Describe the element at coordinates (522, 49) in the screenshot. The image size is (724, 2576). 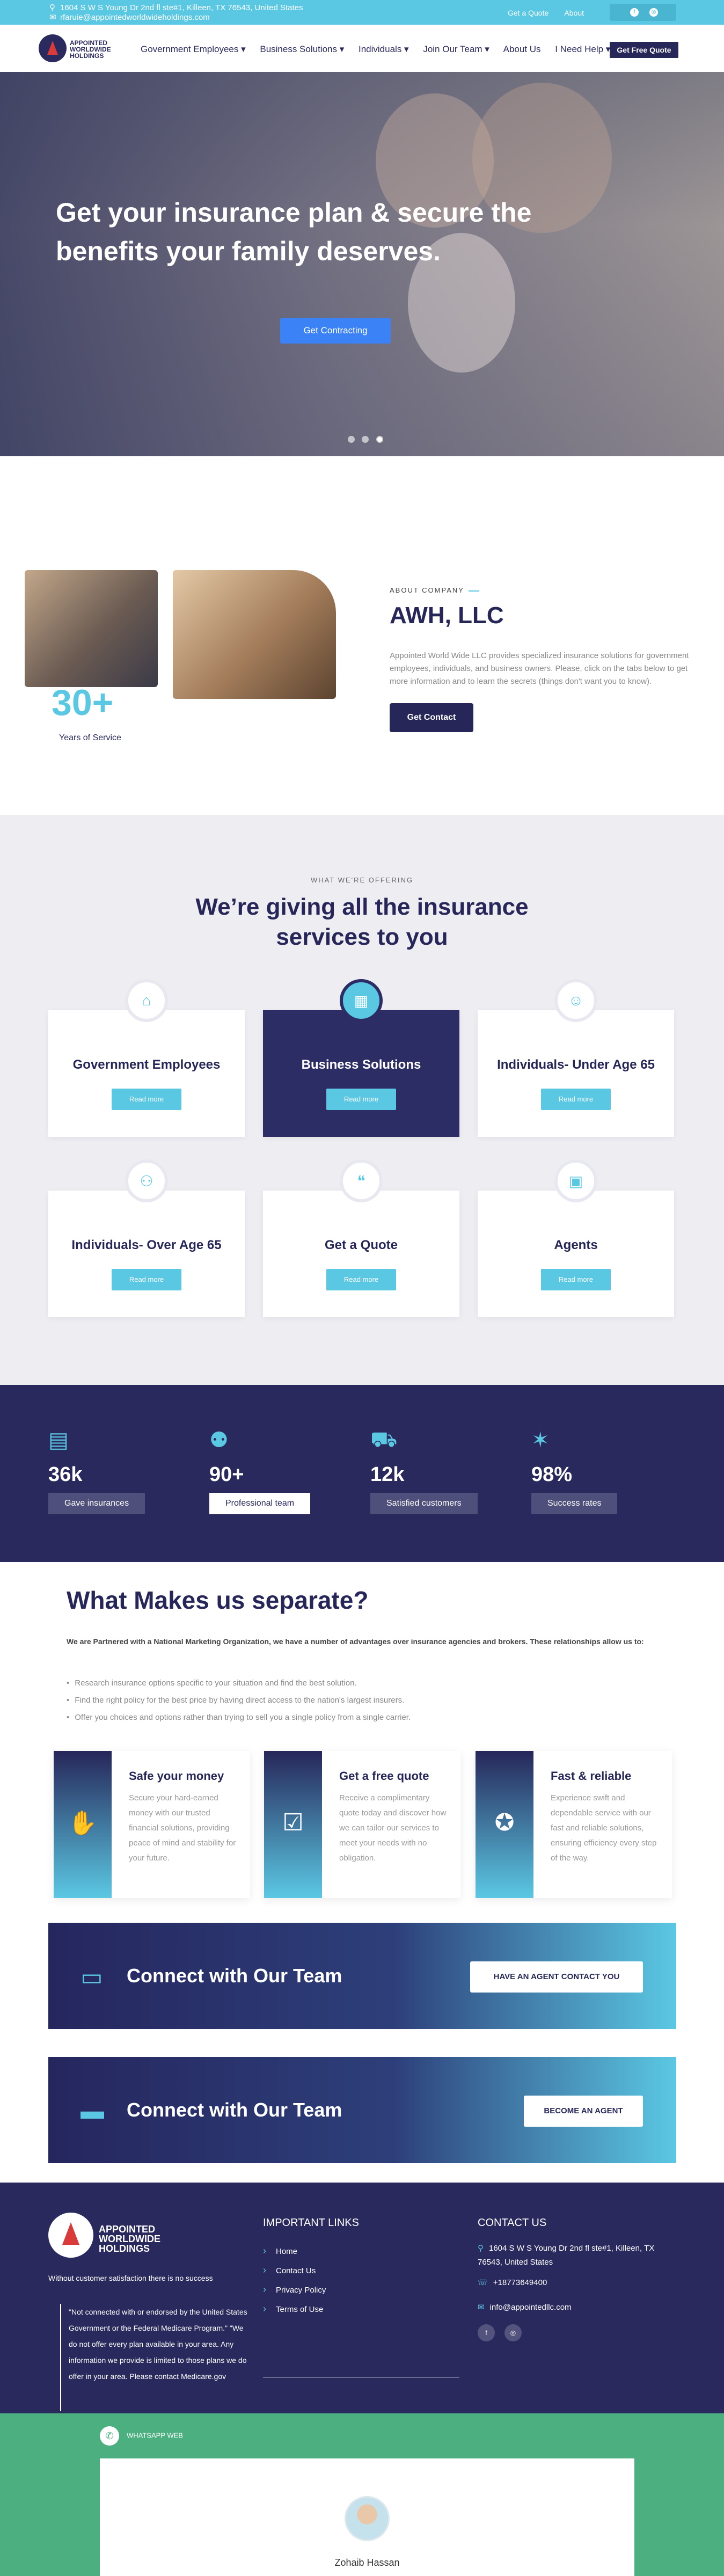
I see `nav-about-us: About Us` at that location.